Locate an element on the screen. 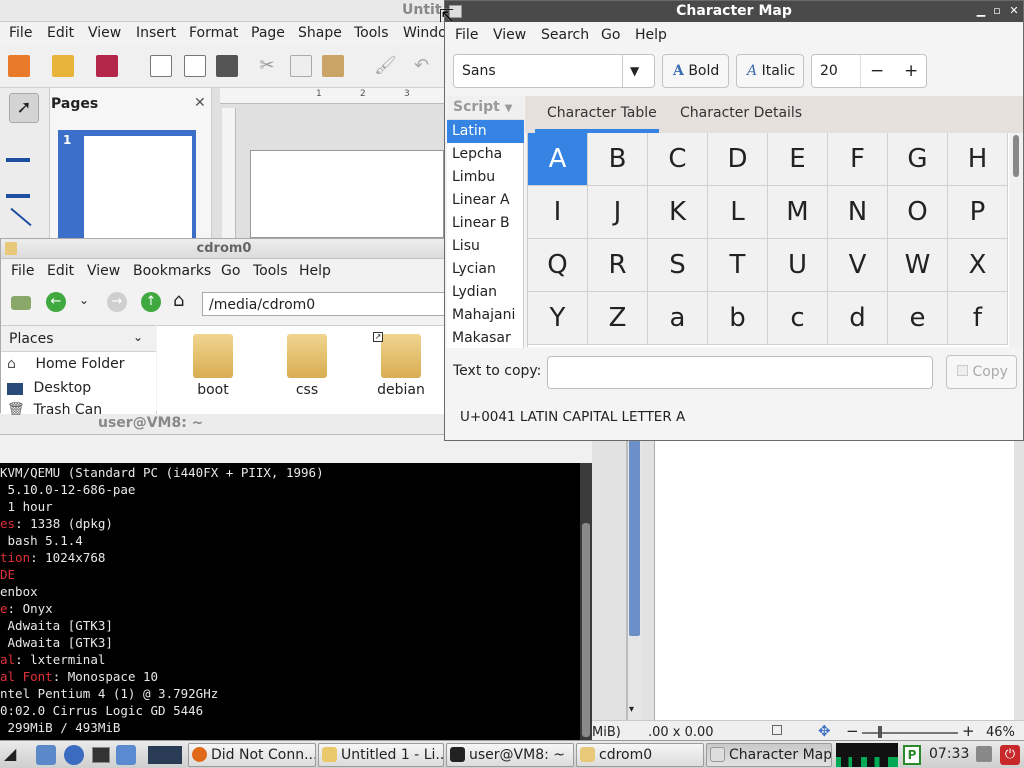 This screenshot has height=768, width=1024. terminal-scrollbar-thumb is located at coordinates (586, 630).